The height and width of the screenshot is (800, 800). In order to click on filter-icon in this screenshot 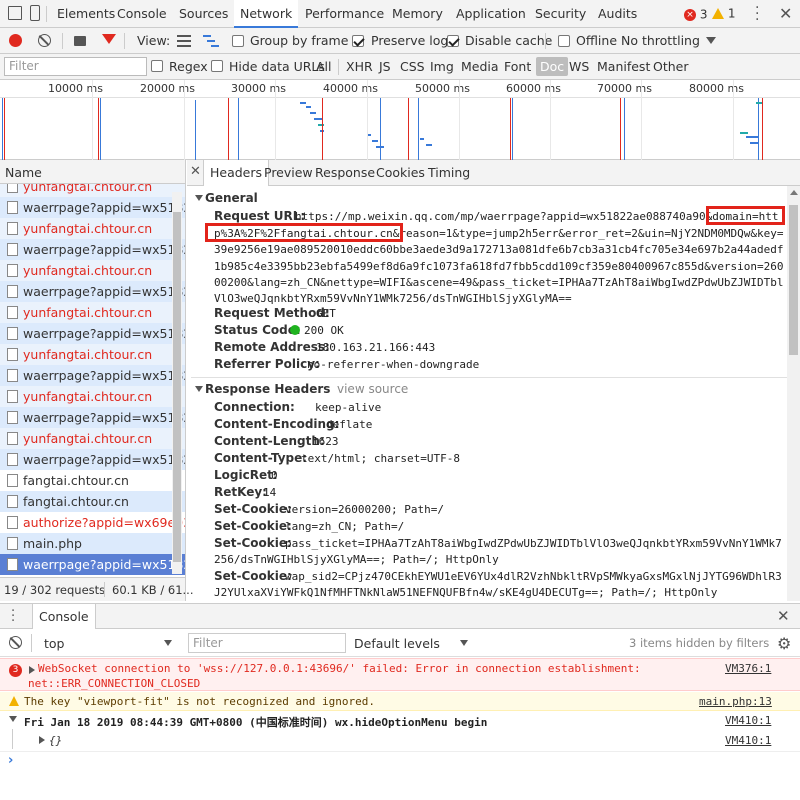, I will do `click(109, 39)`.